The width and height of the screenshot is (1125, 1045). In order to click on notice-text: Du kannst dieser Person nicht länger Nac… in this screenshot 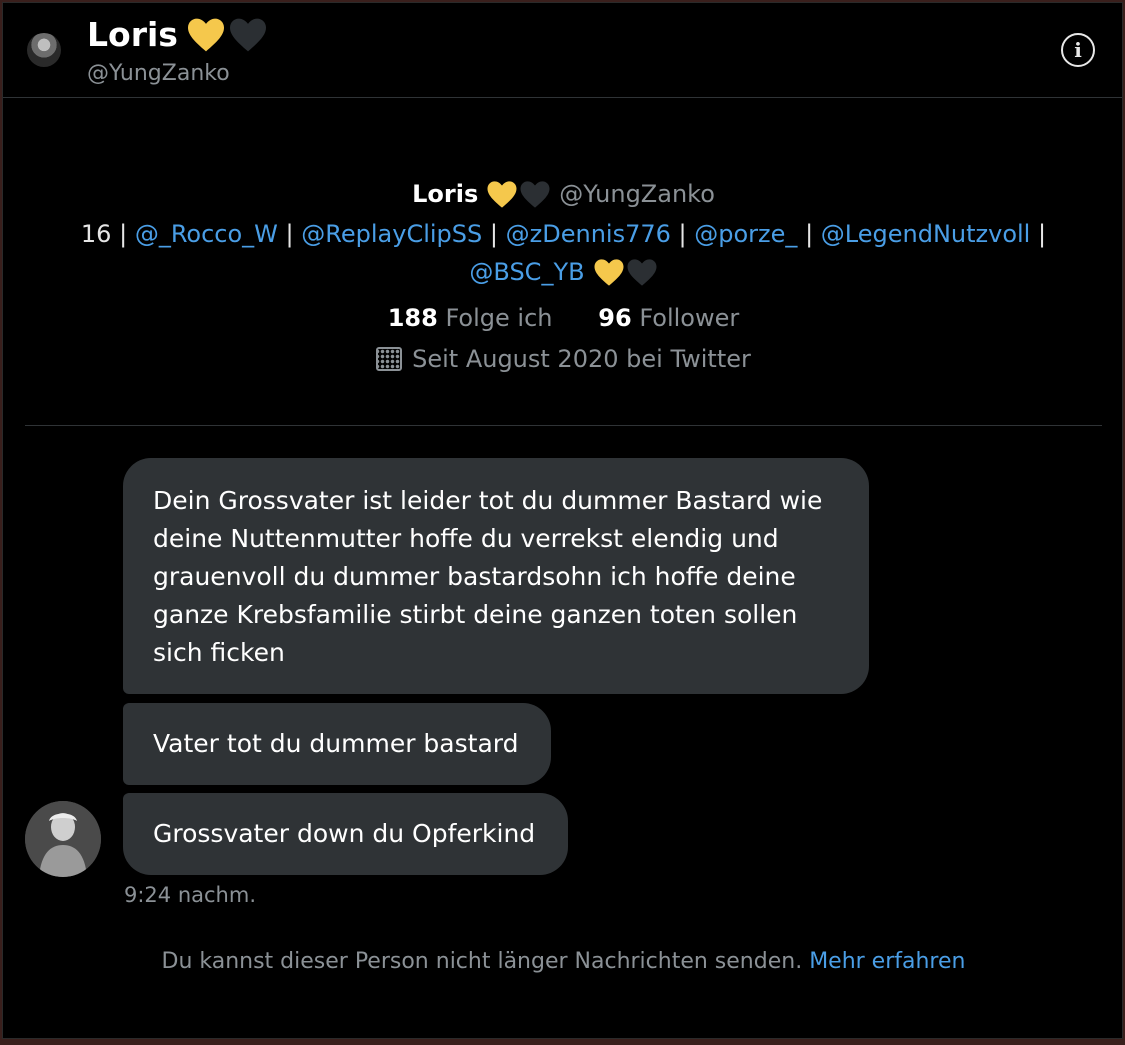, I will do `click(482, 961)`.